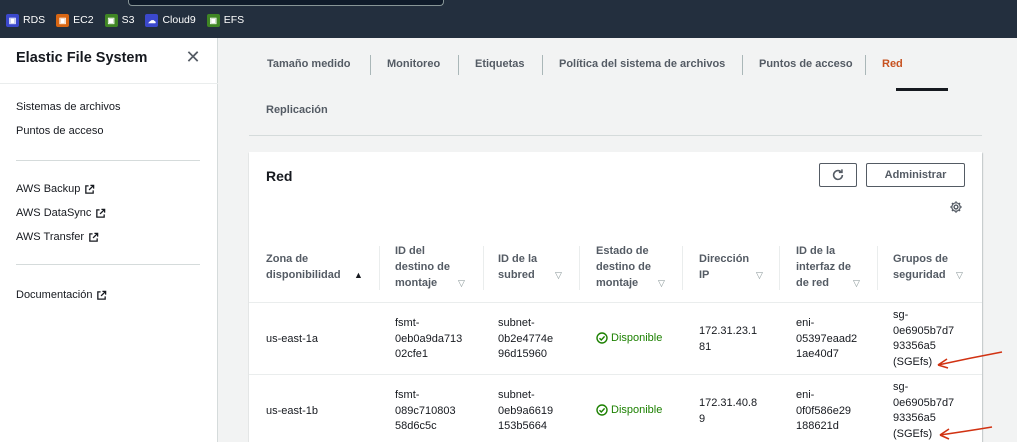  Describe the element at coordinates (410, 251) in the screenshot. I see `header-line: ID del` at that location.